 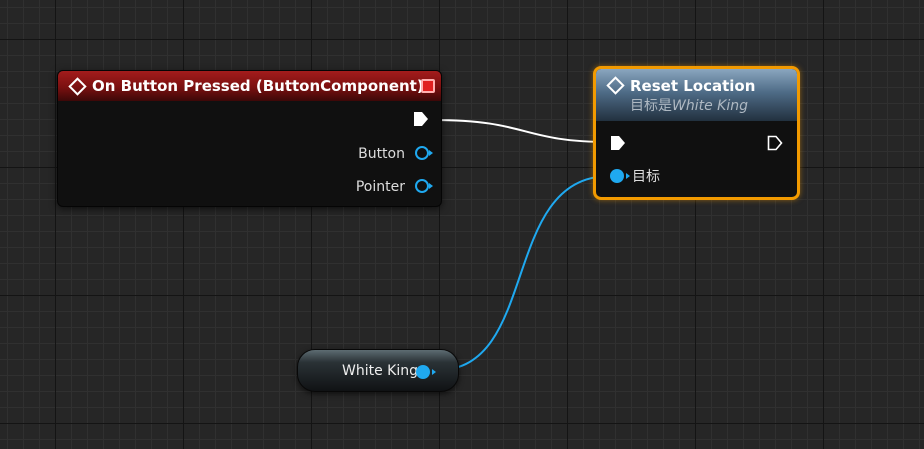 I want to click on function-node-subtitle: 目标是White King, so click(x=713, y=106).